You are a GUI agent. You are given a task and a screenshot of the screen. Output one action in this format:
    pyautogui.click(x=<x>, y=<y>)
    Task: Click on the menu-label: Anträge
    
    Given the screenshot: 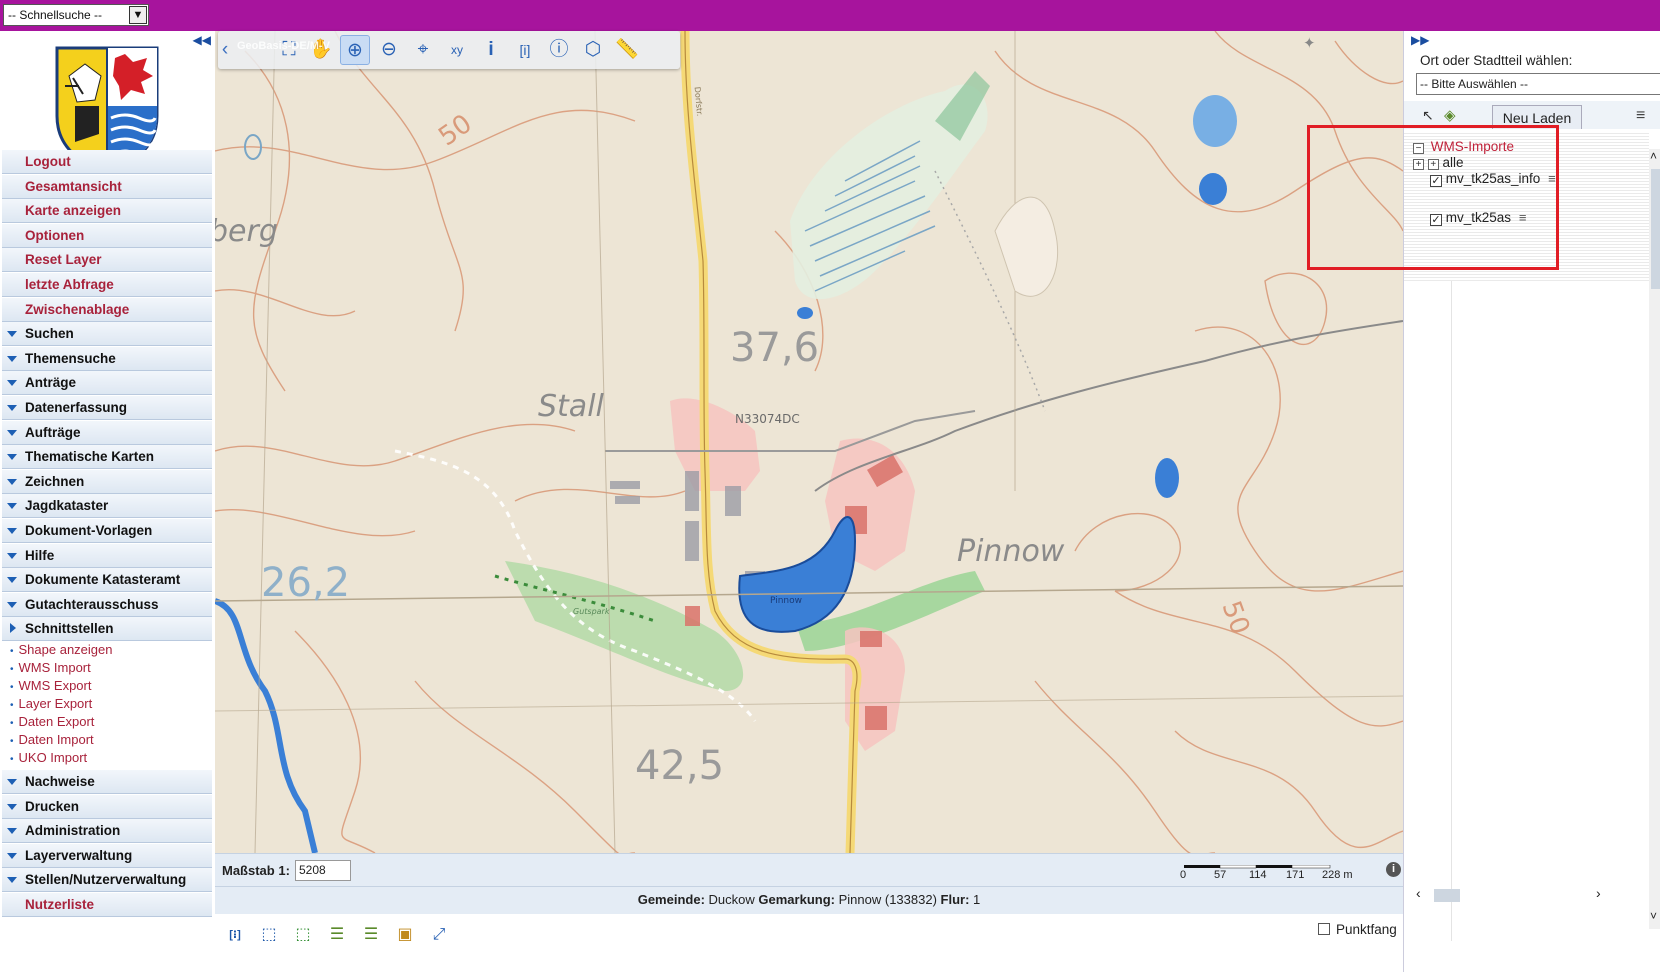 What is the action you would take?
    pyautogui.click(x=51, y=383)
    